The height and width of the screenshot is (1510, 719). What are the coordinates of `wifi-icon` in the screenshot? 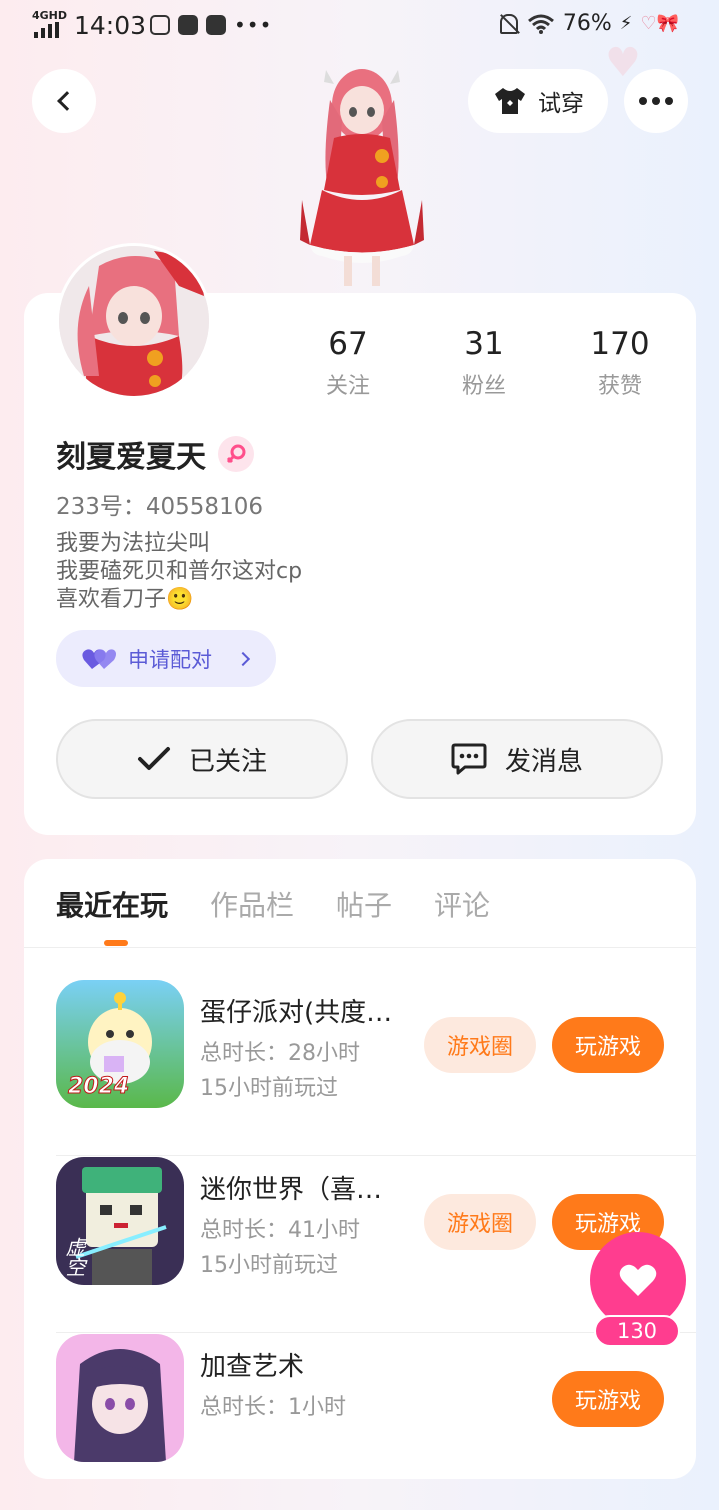 It's located at (540, 24).